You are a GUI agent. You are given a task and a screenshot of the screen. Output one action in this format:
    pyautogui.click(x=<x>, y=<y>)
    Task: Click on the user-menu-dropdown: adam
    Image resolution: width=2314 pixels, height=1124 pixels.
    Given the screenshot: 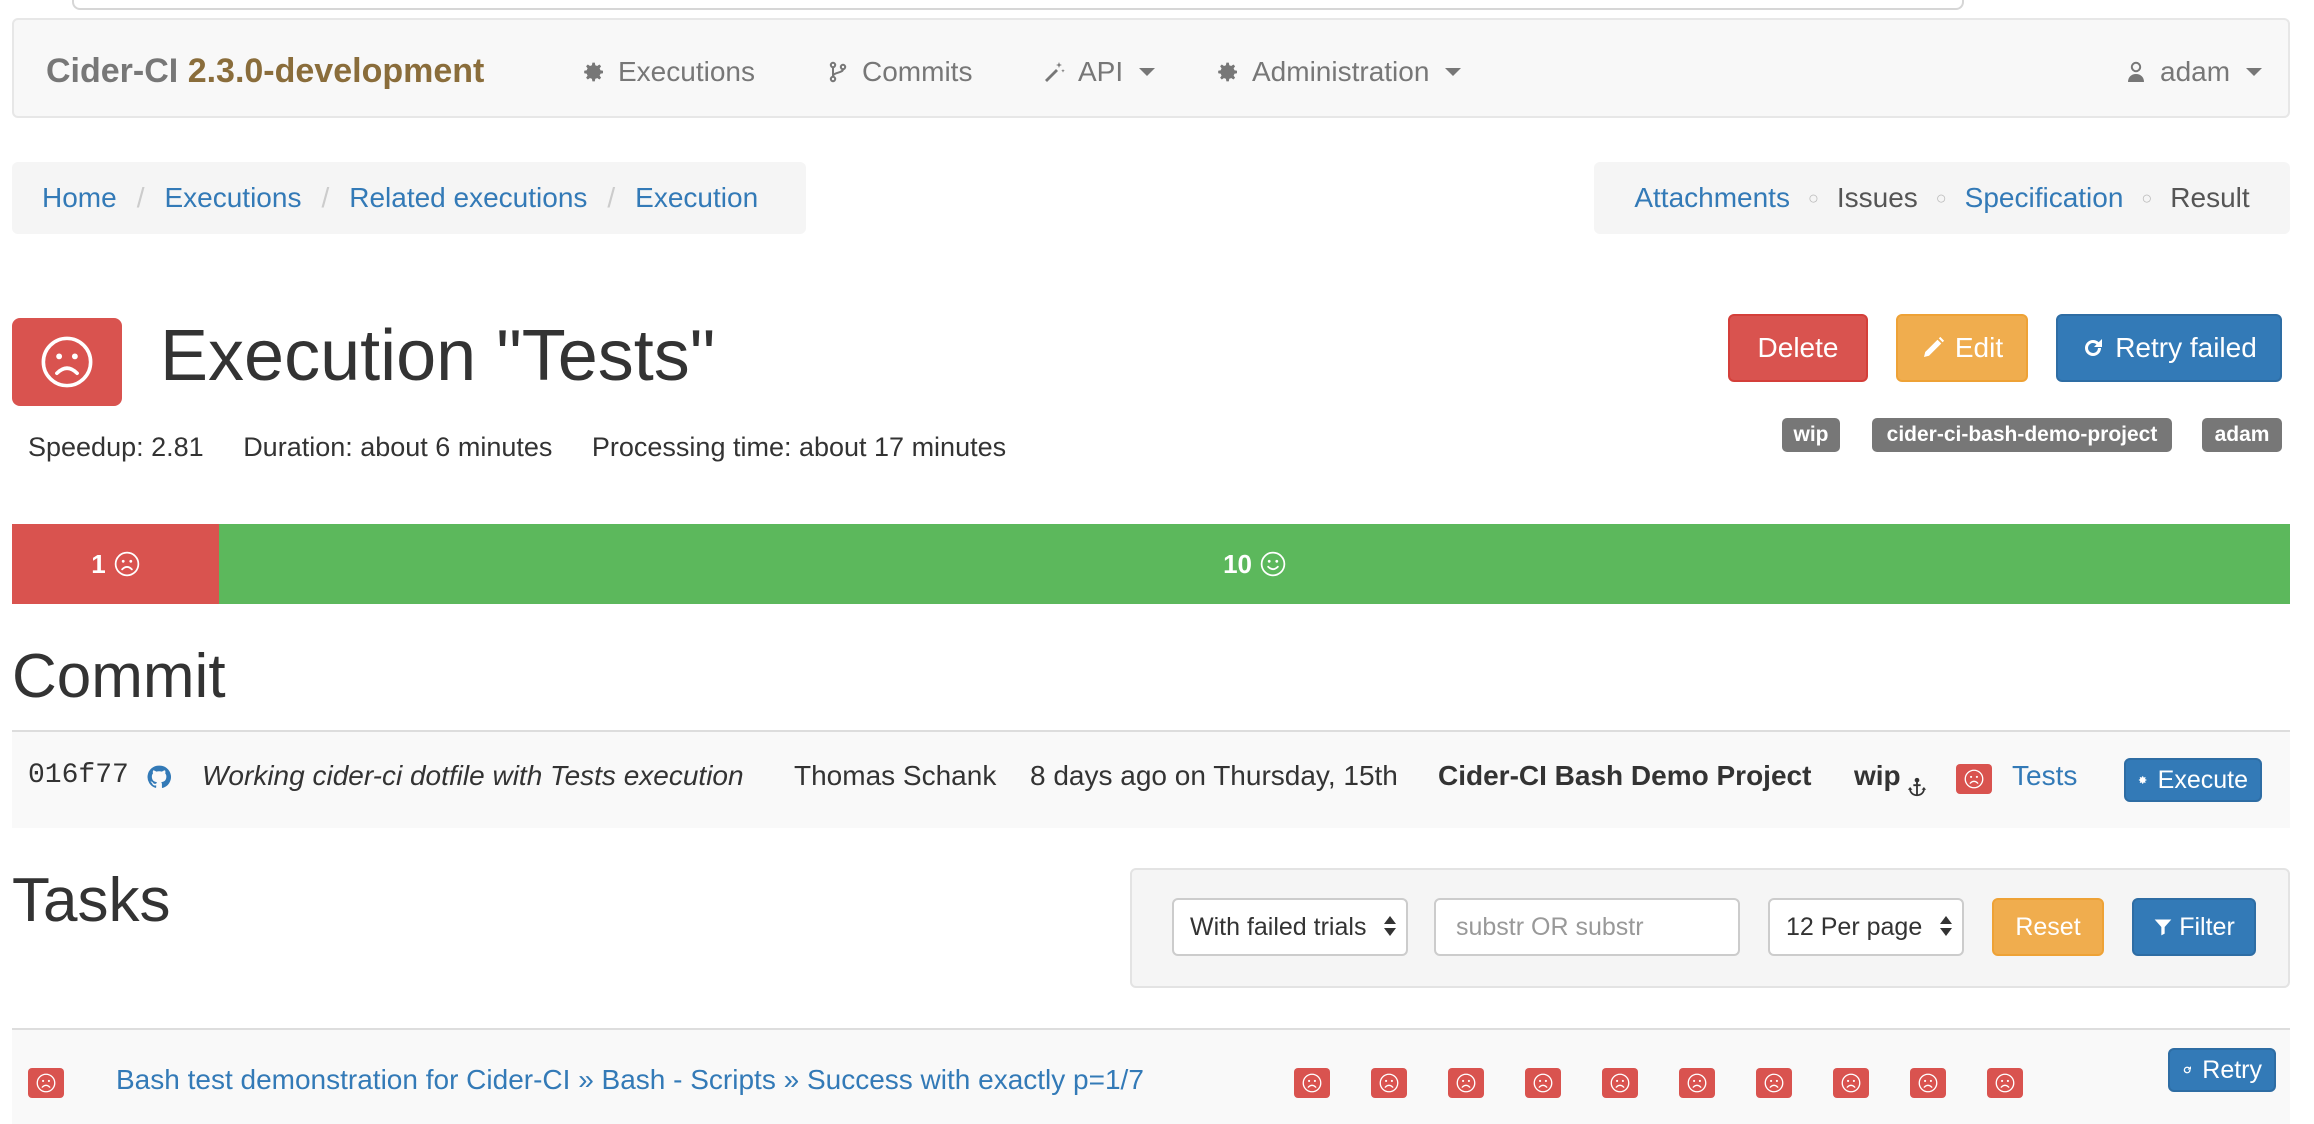 What is the action you would take?
    pyautogui.click(x=2193, y=72)
    